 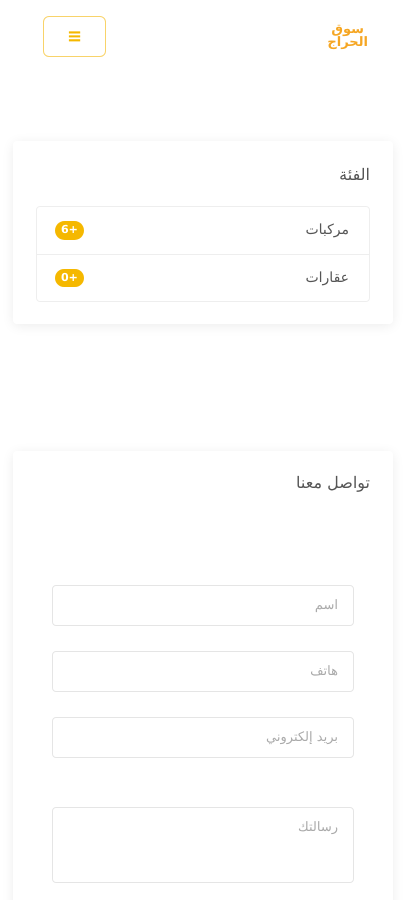 I want to click on input-field: بريد إلكتروني, so click(x=203, y=737).